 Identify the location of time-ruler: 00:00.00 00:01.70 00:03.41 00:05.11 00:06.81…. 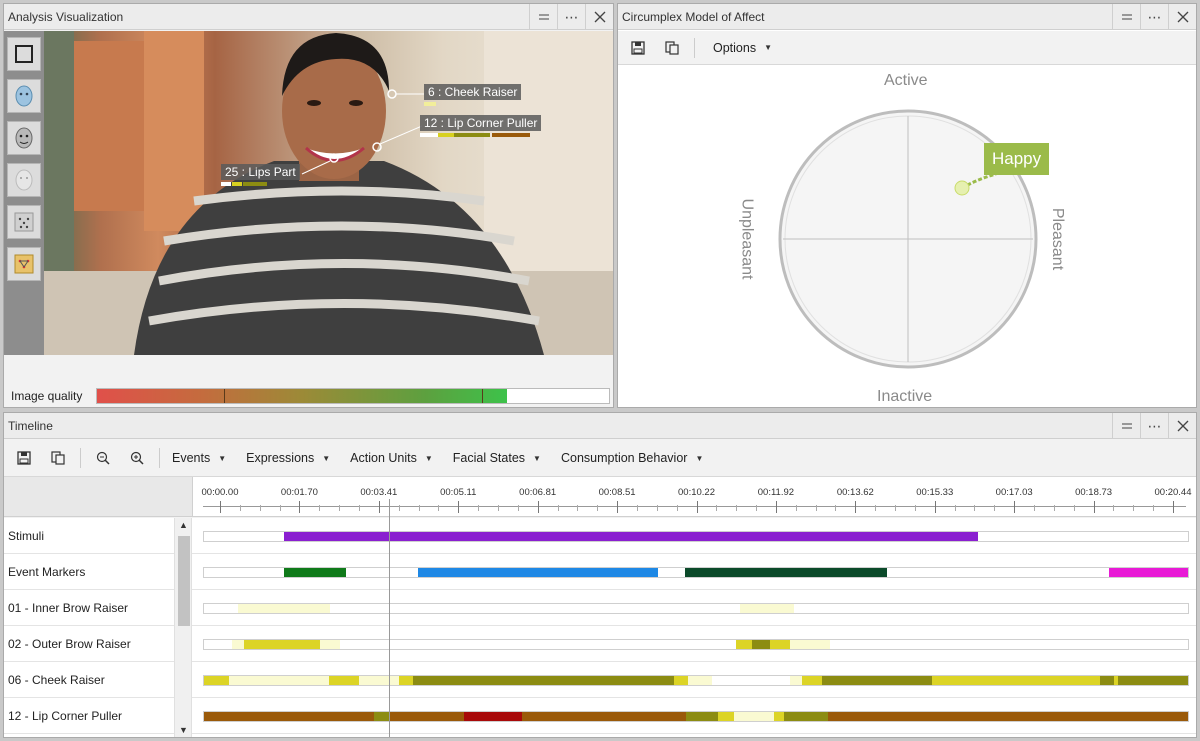
(694, 497).